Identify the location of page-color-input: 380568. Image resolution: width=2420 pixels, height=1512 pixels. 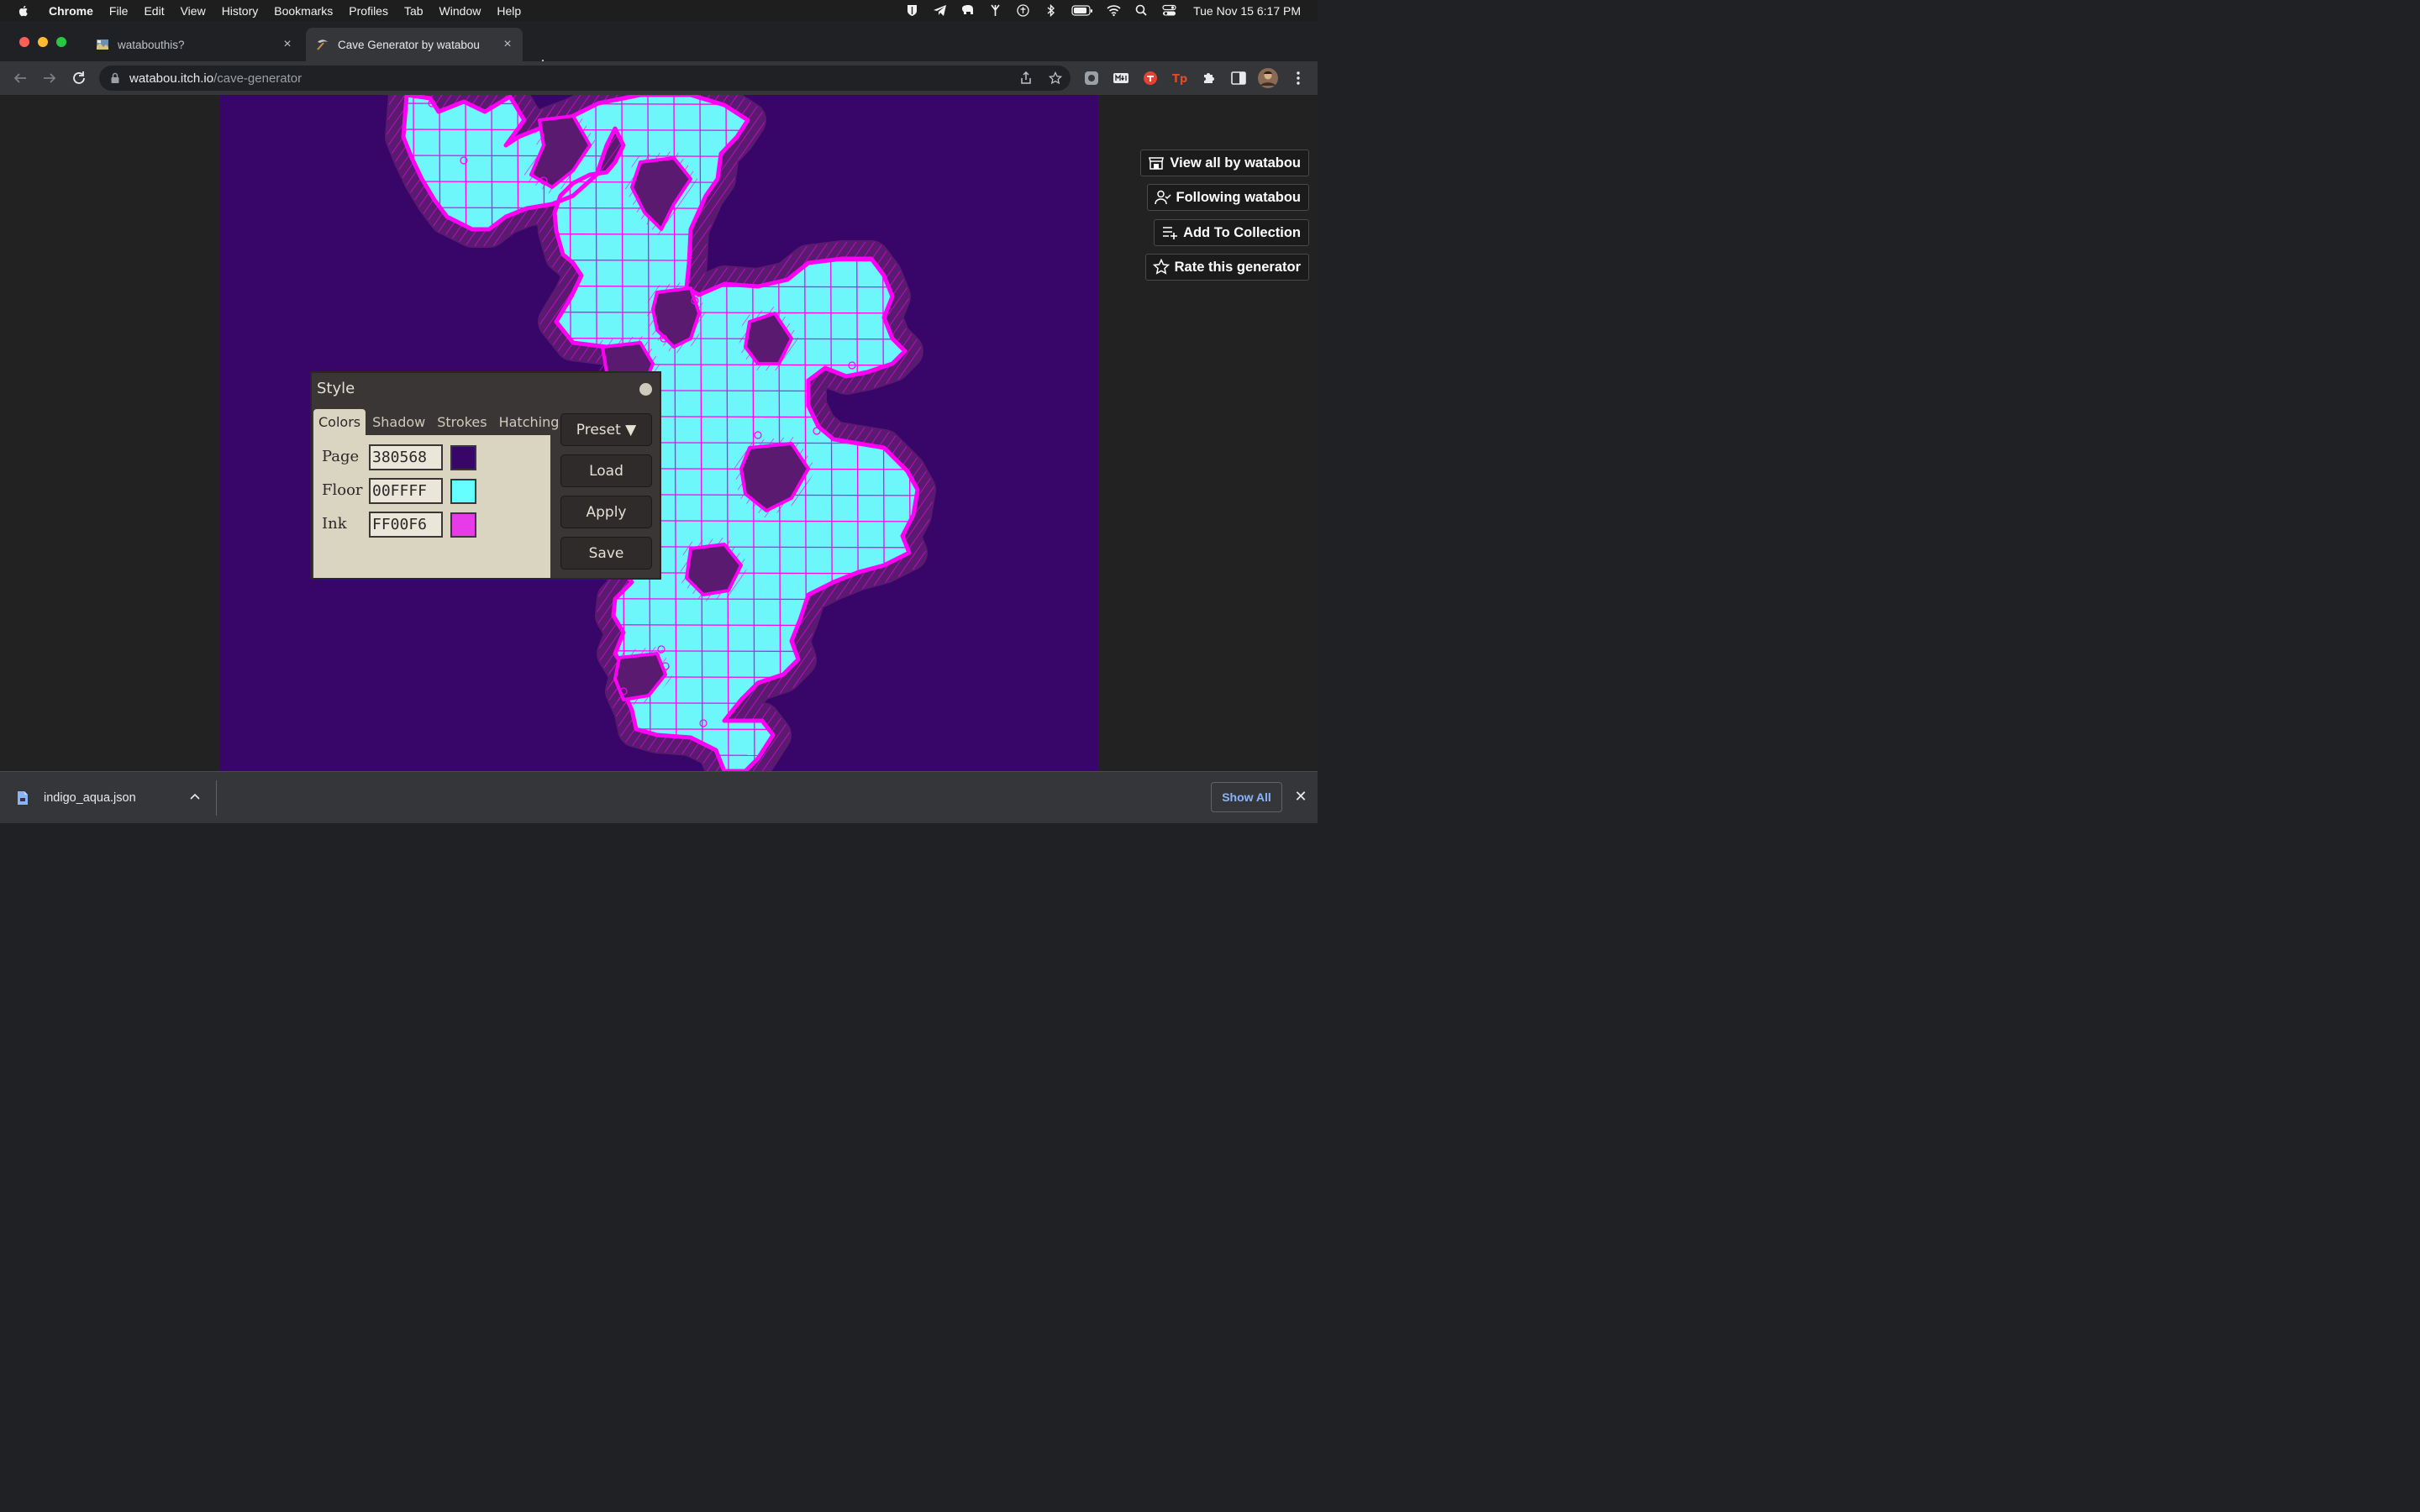
(406, 457).